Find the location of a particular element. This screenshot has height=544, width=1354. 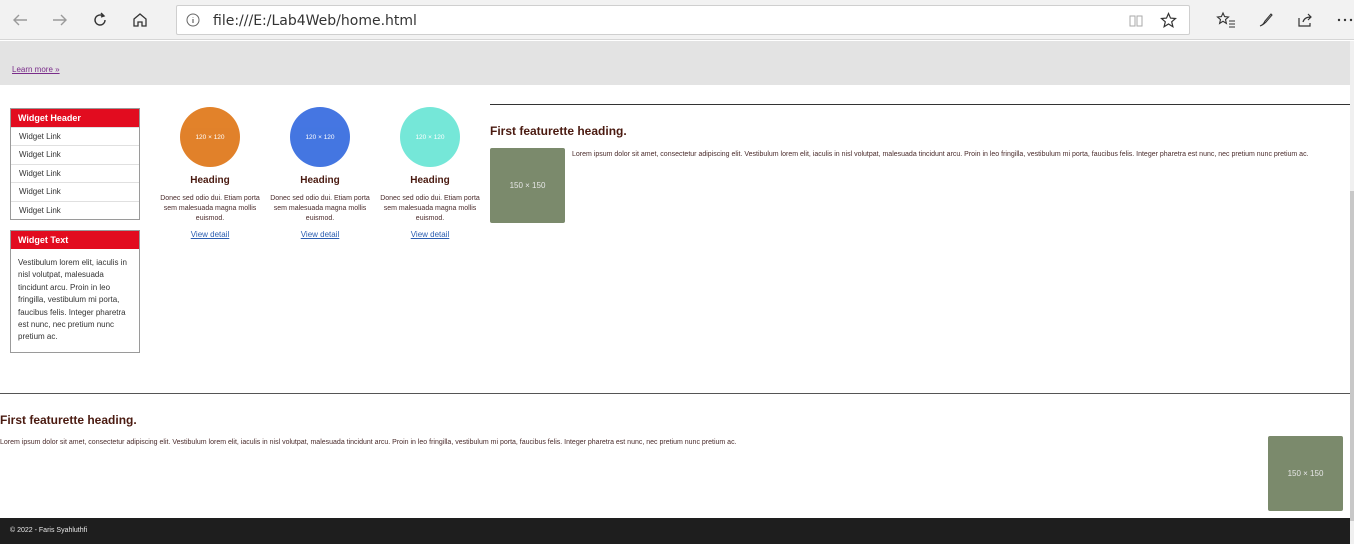

footer-copyright: © 2022 - Faris Syahluthfi is located at coordinates (49, 530).